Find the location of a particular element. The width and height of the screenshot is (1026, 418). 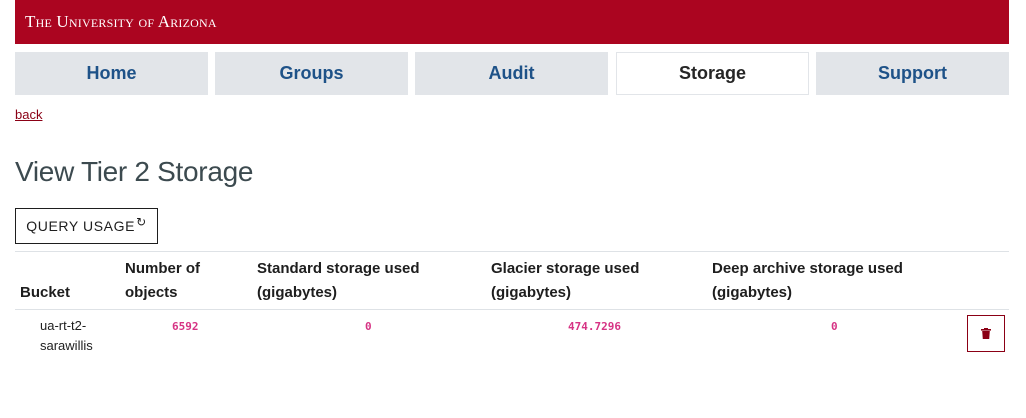

tab-groups: Groups is located at coordinates (311, 73).